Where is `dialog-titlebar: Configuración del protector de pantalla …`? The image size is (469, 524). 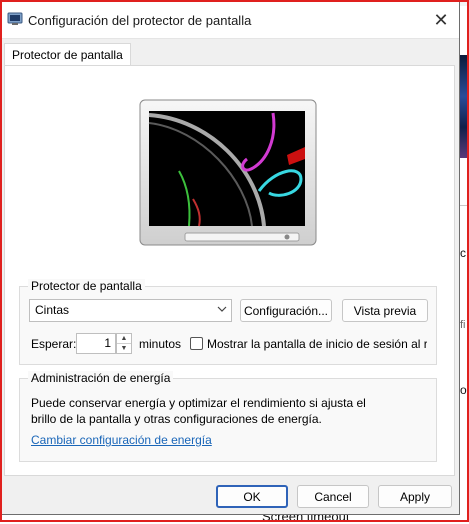 dialog-titlebar: Configuración del protector de pantalla … is located at coordinates (230, 20).